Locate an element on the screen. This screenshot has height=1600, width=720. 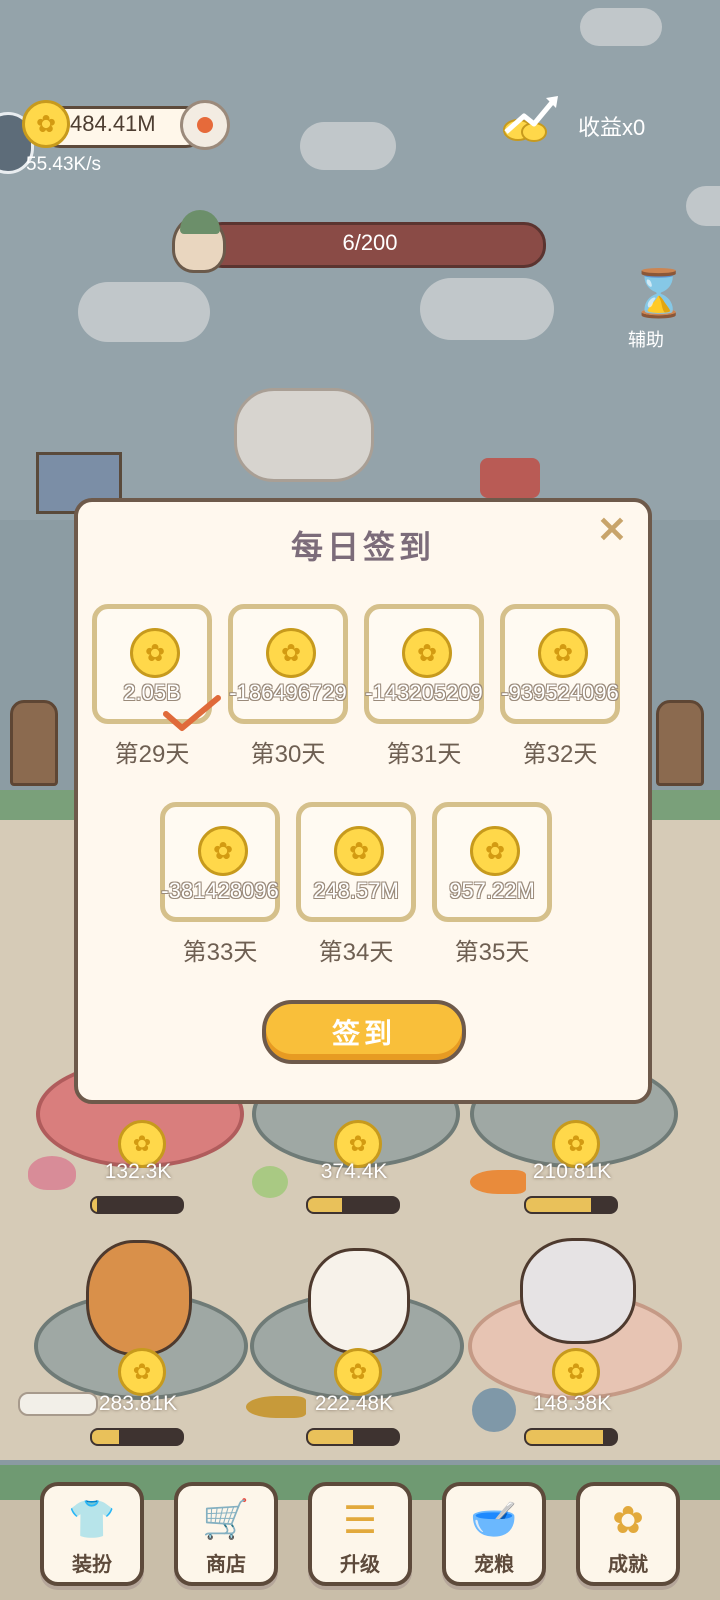
sign-in-button: 签到 is located at coordinates (364, 1032).